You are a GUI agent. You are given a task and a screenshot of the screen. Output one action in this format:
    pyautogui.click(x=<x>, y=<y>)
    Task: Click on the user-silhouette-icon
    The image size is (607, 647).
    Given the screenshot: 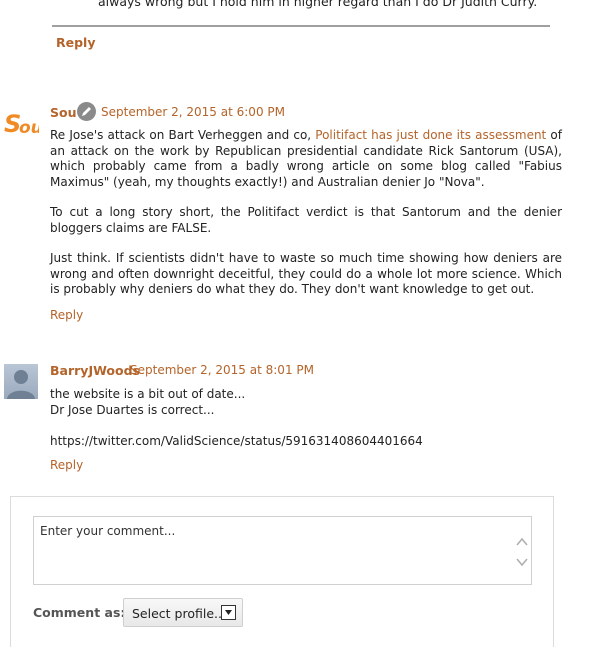 What is the action you would take?
    pyautogui.click(x=21, y=384)
    